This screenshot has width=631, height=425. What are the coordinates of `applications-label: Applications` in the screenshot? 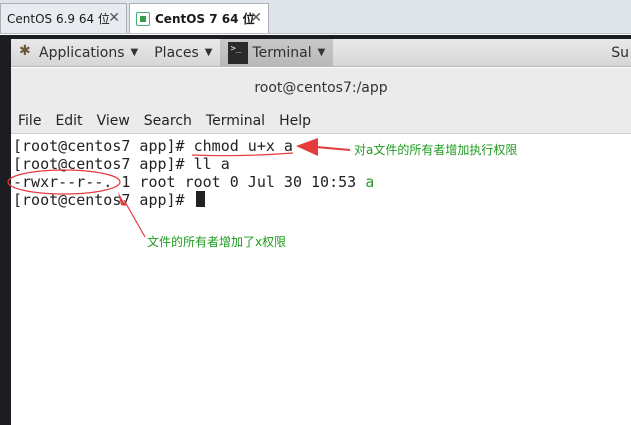 It's located at (82, 52).